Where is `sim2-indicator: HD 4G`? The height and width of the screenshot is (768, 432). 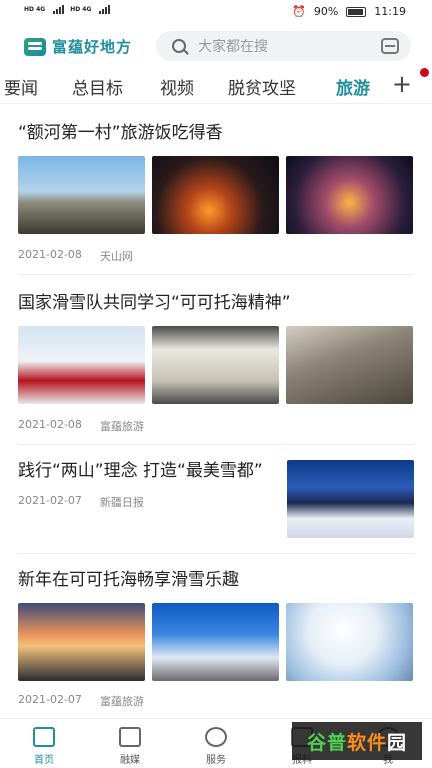
sim2-indicator: HD 4G is located at coordinates (80, 9).